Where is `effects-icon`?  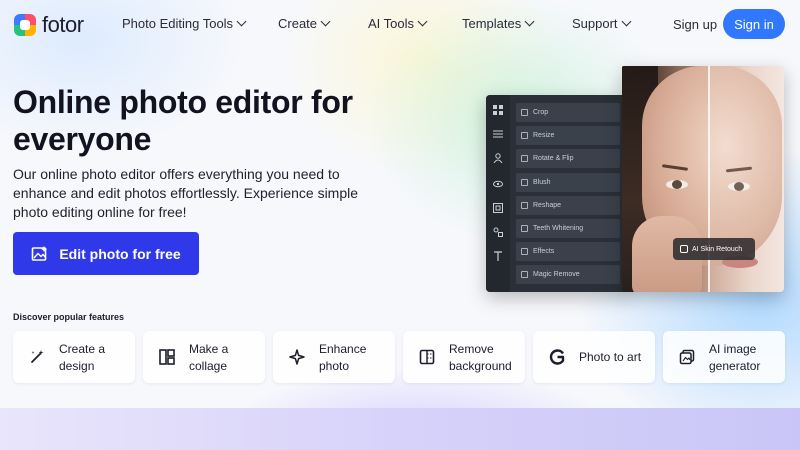
effects-icon is located at coordinates (524, 252).